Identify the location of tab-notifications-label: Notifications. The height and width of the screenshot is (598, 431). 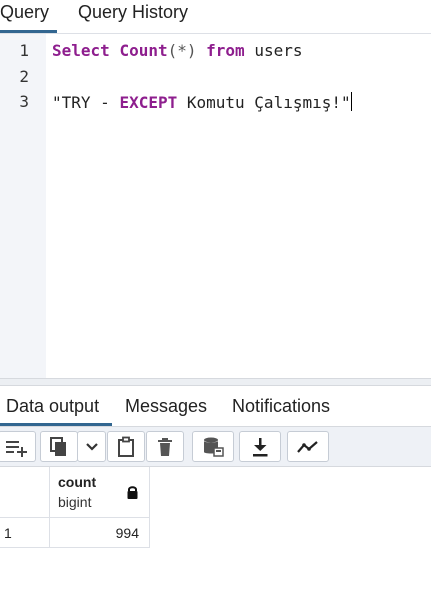
(281, 406).